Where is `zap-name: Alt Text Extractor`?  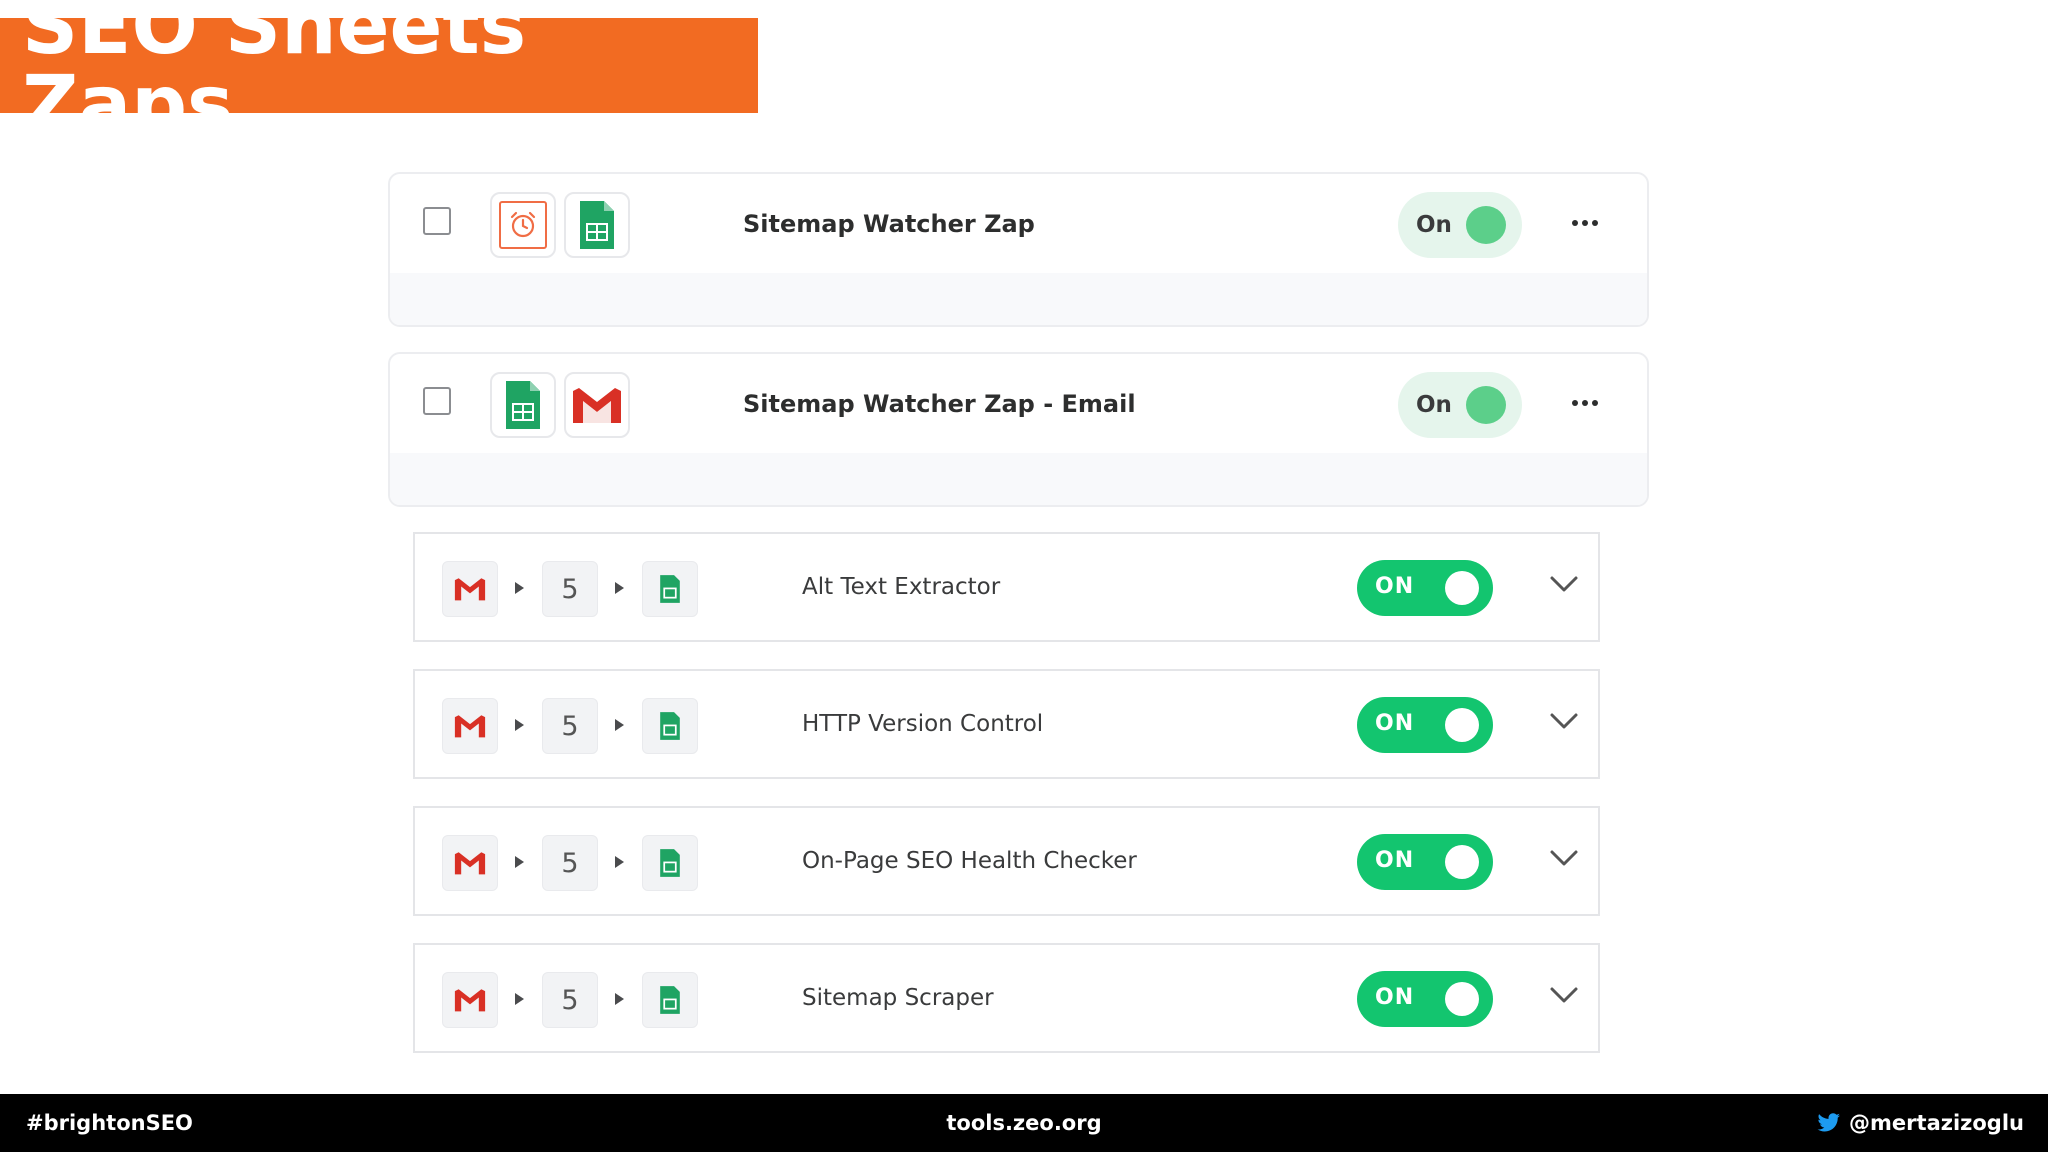
zap-name: Alt Text Extractor is located at coordinates (901, 587).